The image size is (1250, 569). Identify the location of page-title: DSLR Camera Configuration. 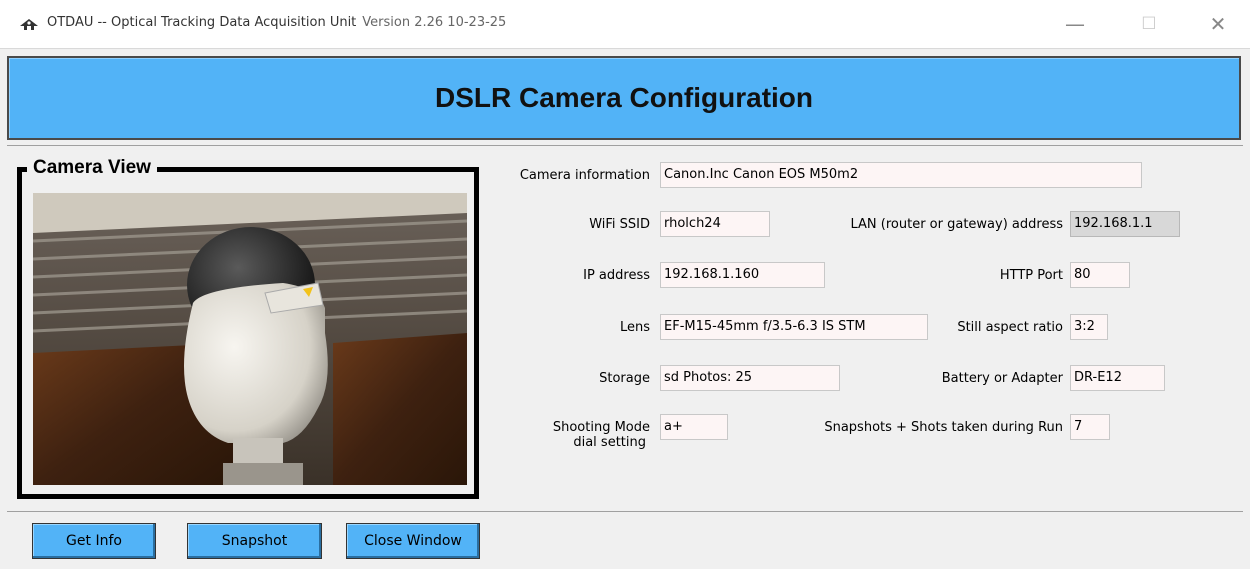
(624, 97).